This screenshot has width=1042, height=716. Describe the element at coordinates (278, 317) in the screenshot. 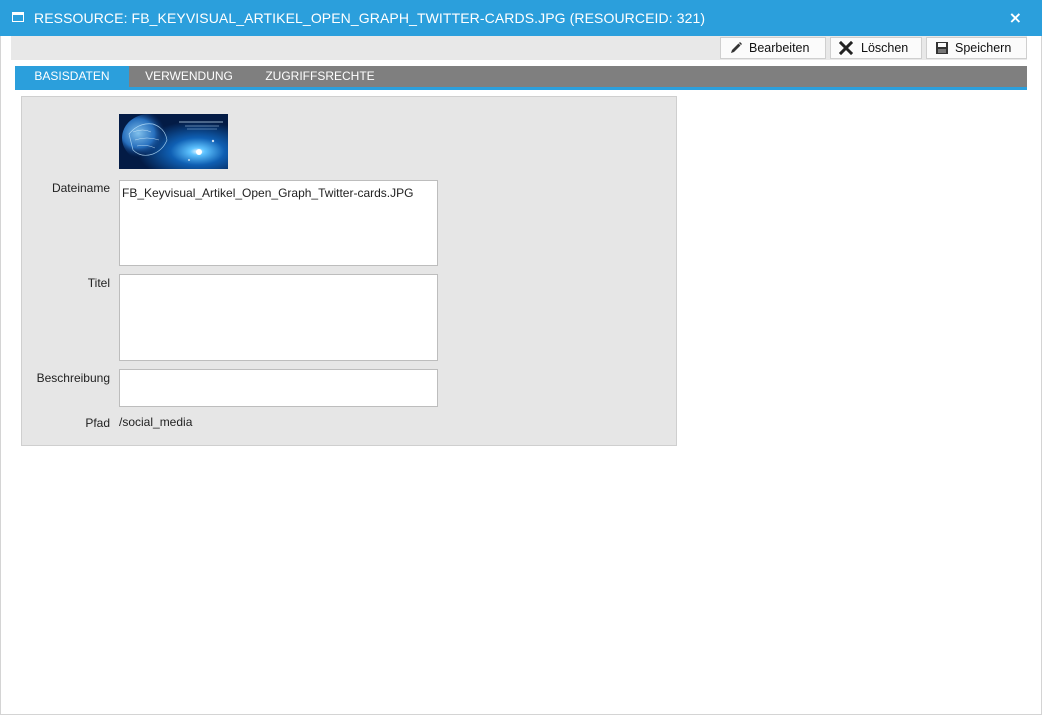

I see `title-field` at that location.